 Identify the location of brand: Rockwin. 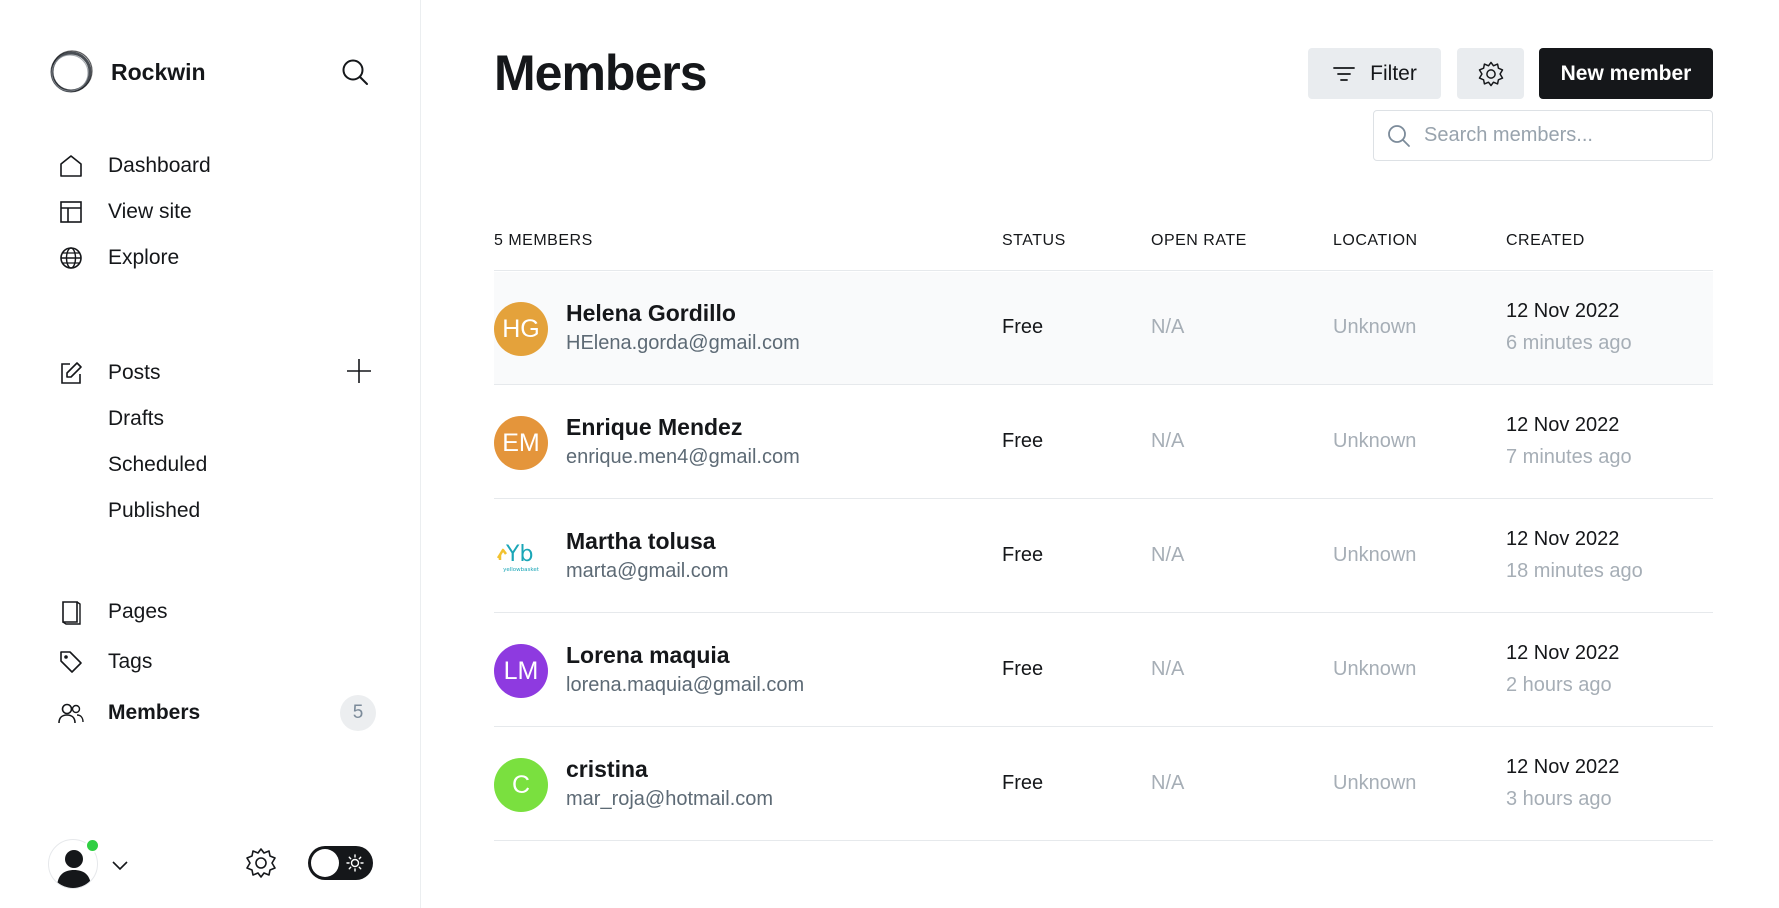
(127, 72).